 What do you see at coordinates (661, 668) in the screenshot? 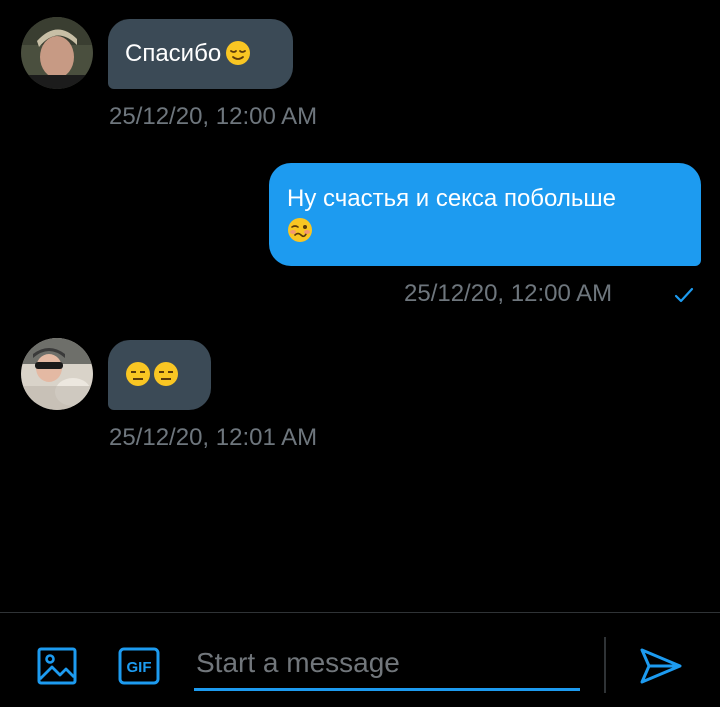
I see `send-icon` at bounding box center [661, 668].